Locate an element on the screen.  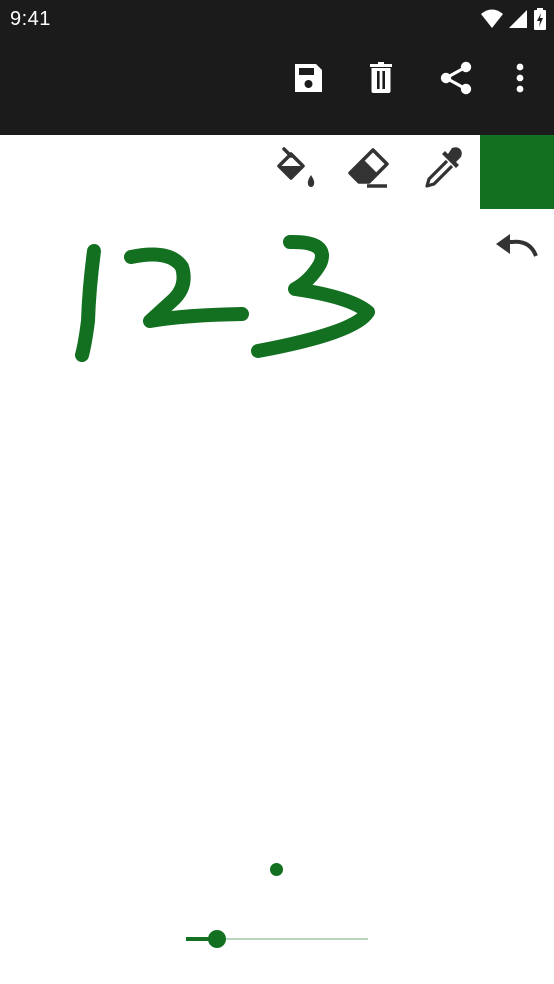
delete-button is located at coordinates (381, 78).